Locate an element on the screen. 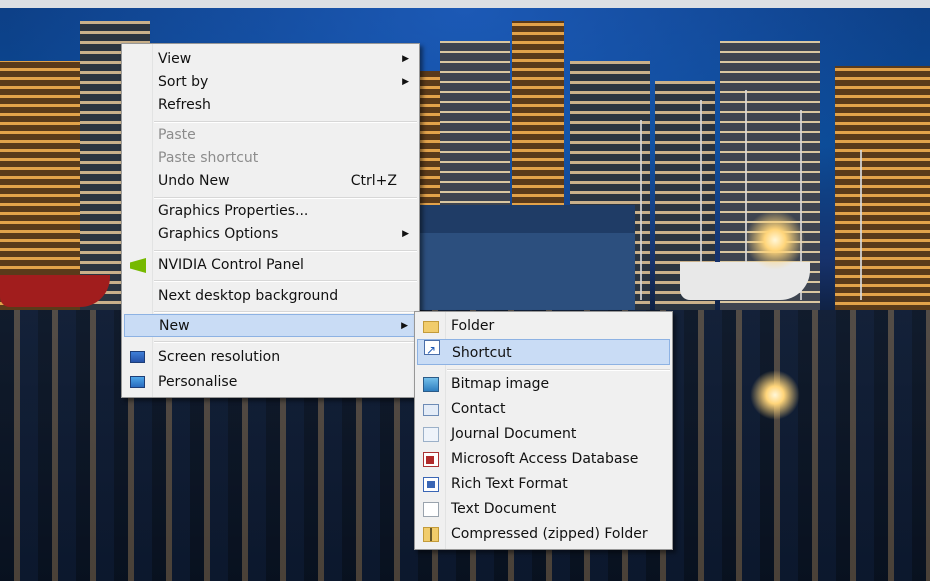 This screenshot has width=930, height=581. folder-icon is located at coordinates (431, 327).